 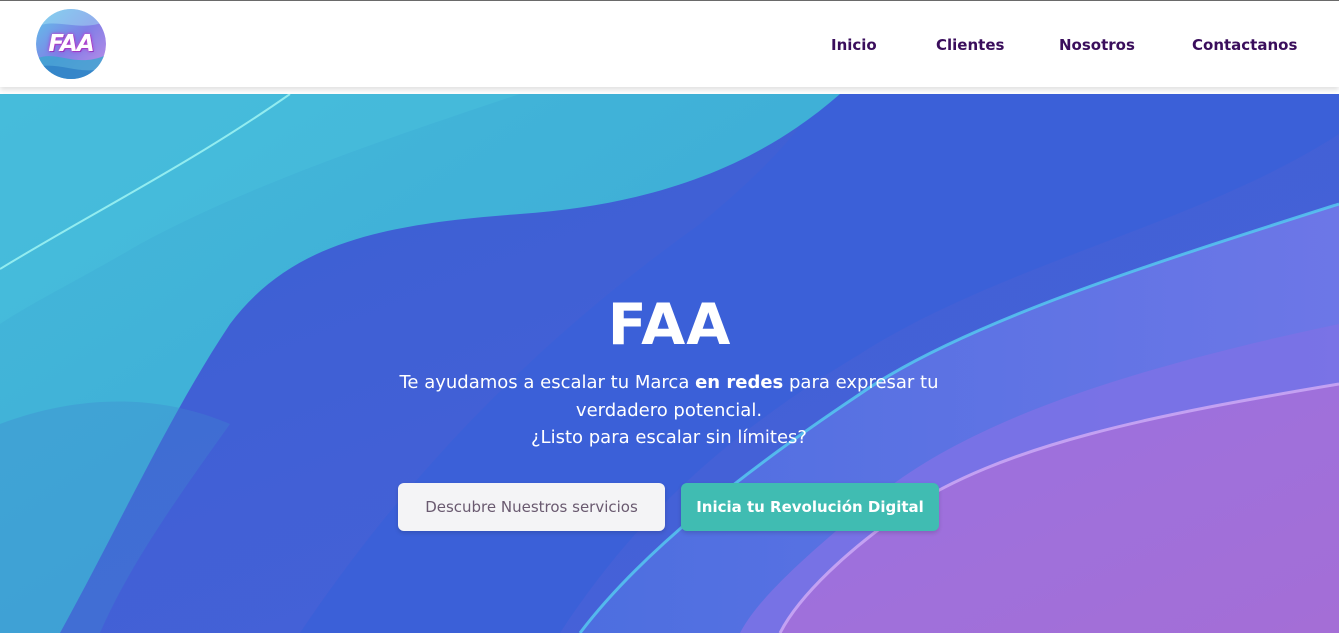 I want to click on brand-logo: FAA, so click(x=71, y=44).